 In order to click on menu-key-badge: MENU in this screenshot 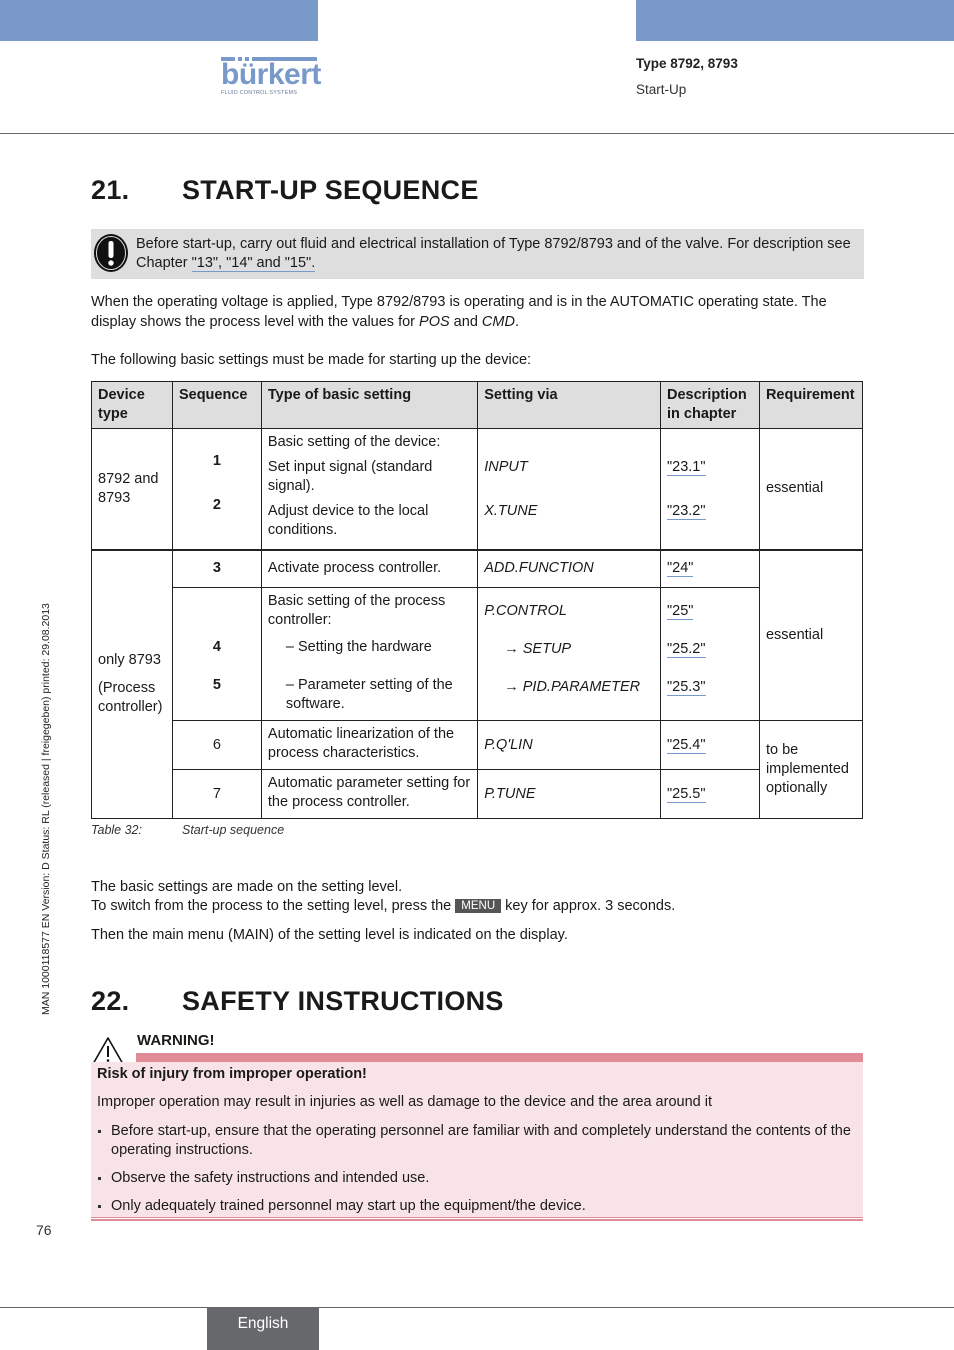, I will do `click(478, 906)`.